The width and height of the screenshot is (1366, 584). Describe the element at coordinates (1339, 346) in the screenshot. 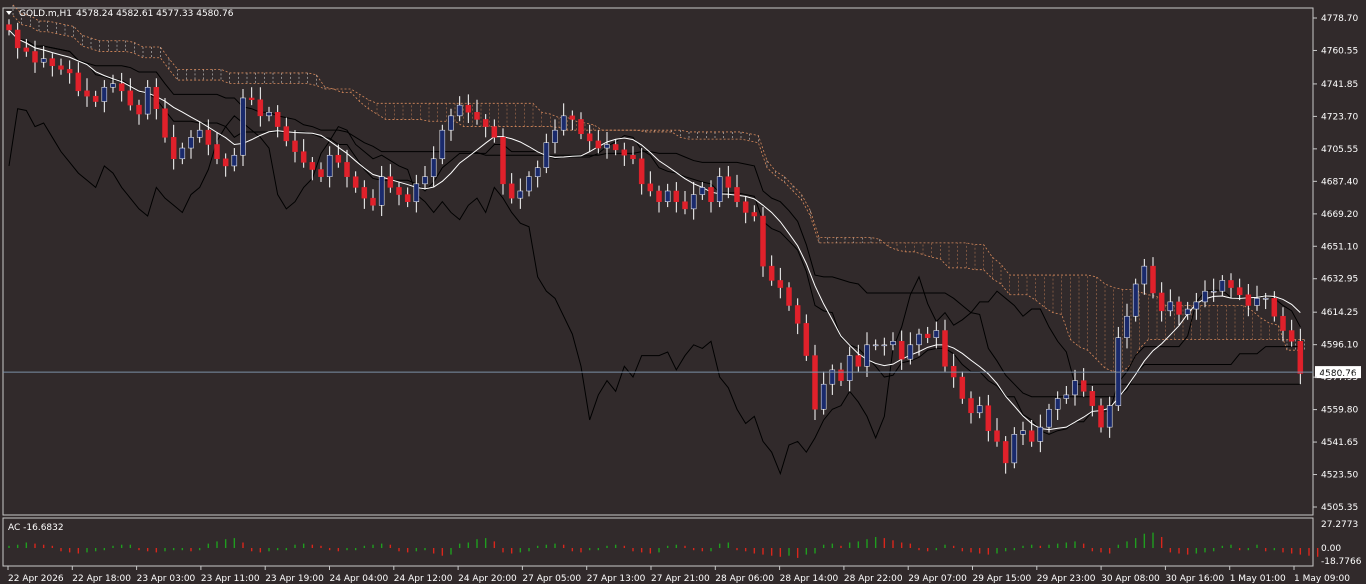

I see `price-label: 4596.10` at that location.